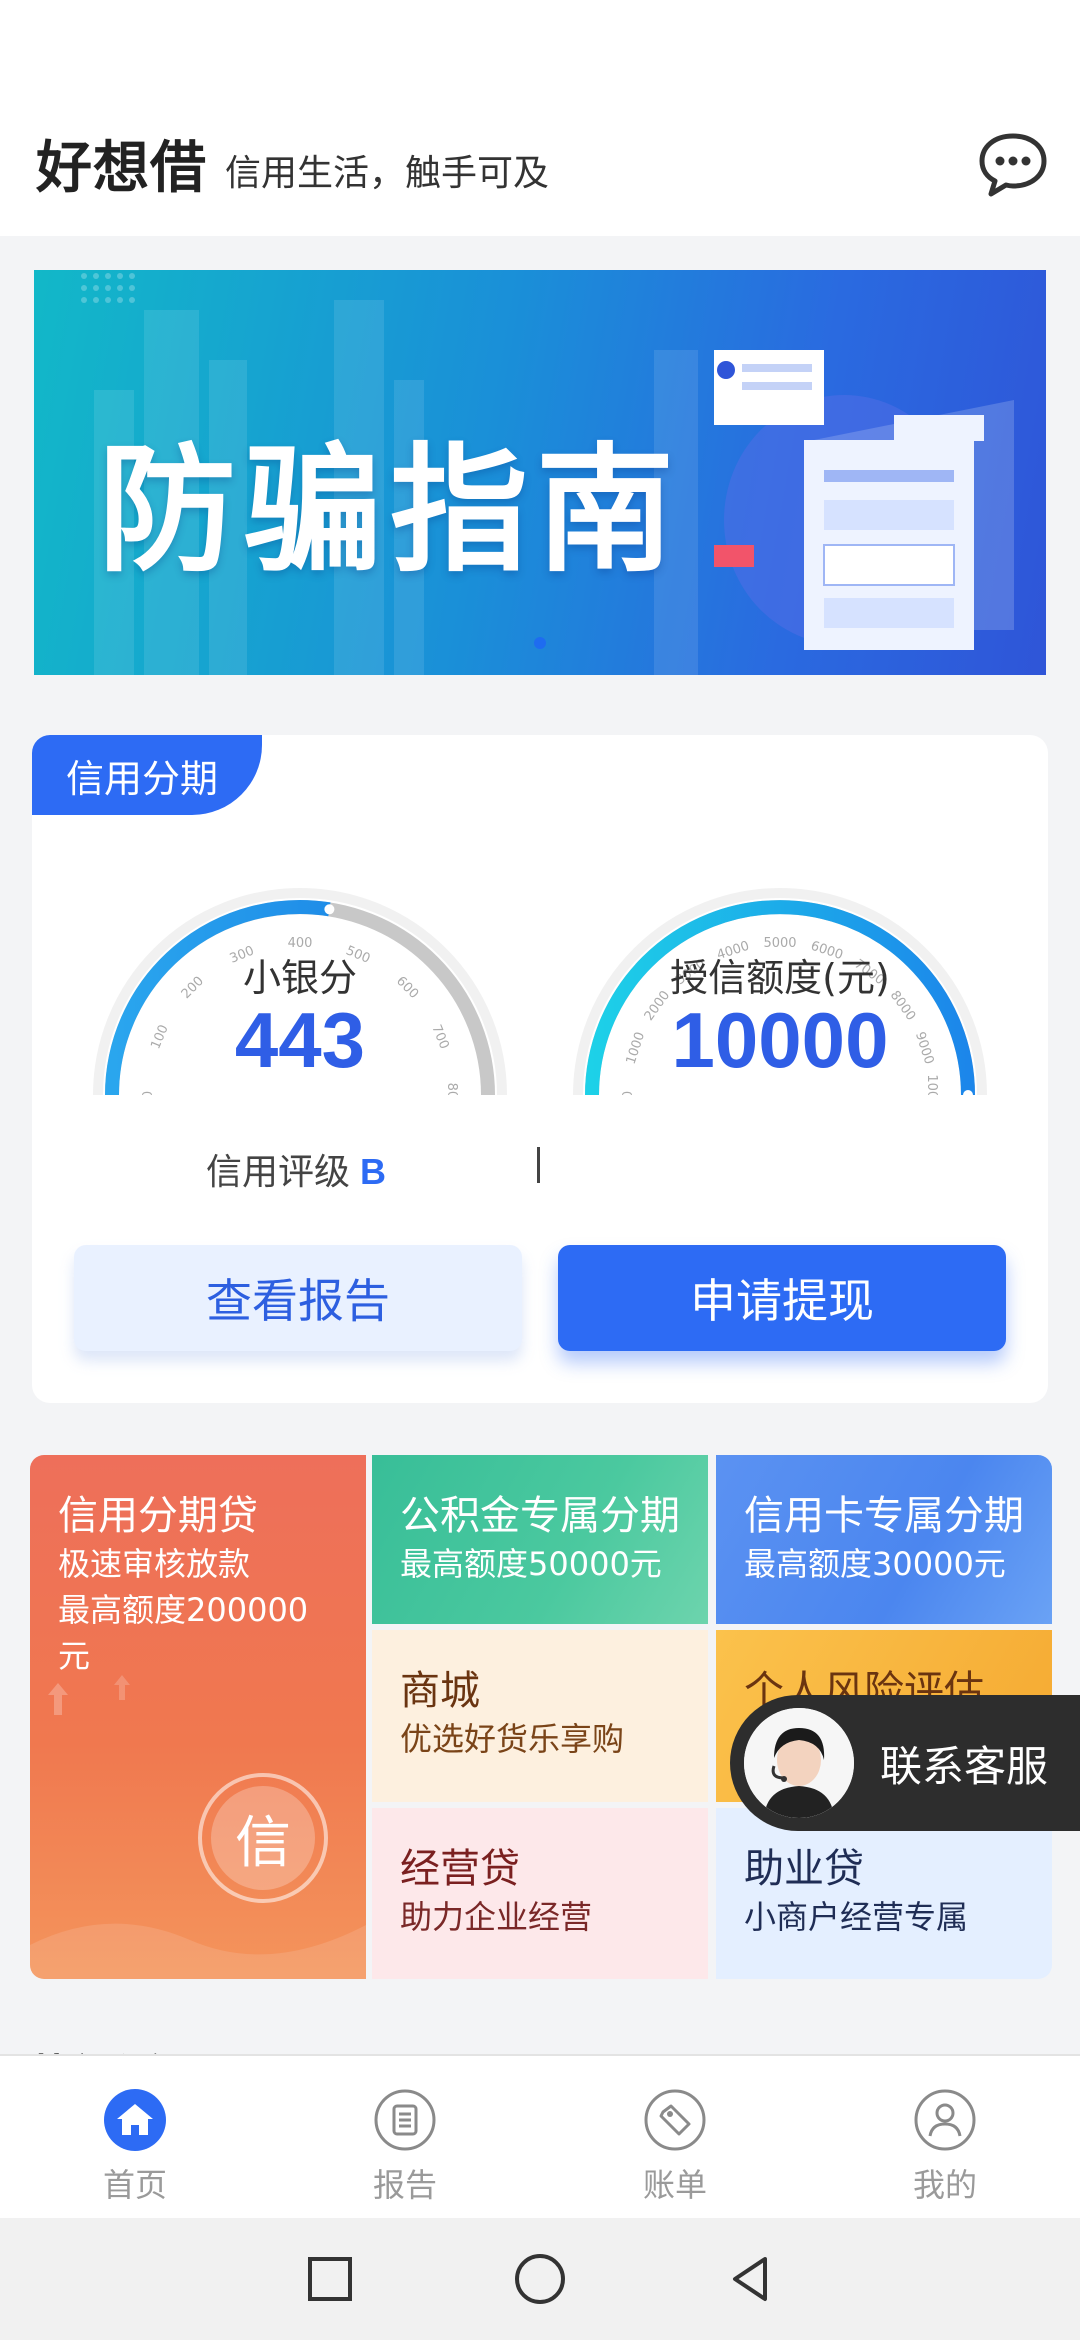 The height and width of the screenshot is (2340, 1080). Describe the element at coordinates (540, 1516) in the screenshot. I see `product-title: 公积金专属分期` at that location.